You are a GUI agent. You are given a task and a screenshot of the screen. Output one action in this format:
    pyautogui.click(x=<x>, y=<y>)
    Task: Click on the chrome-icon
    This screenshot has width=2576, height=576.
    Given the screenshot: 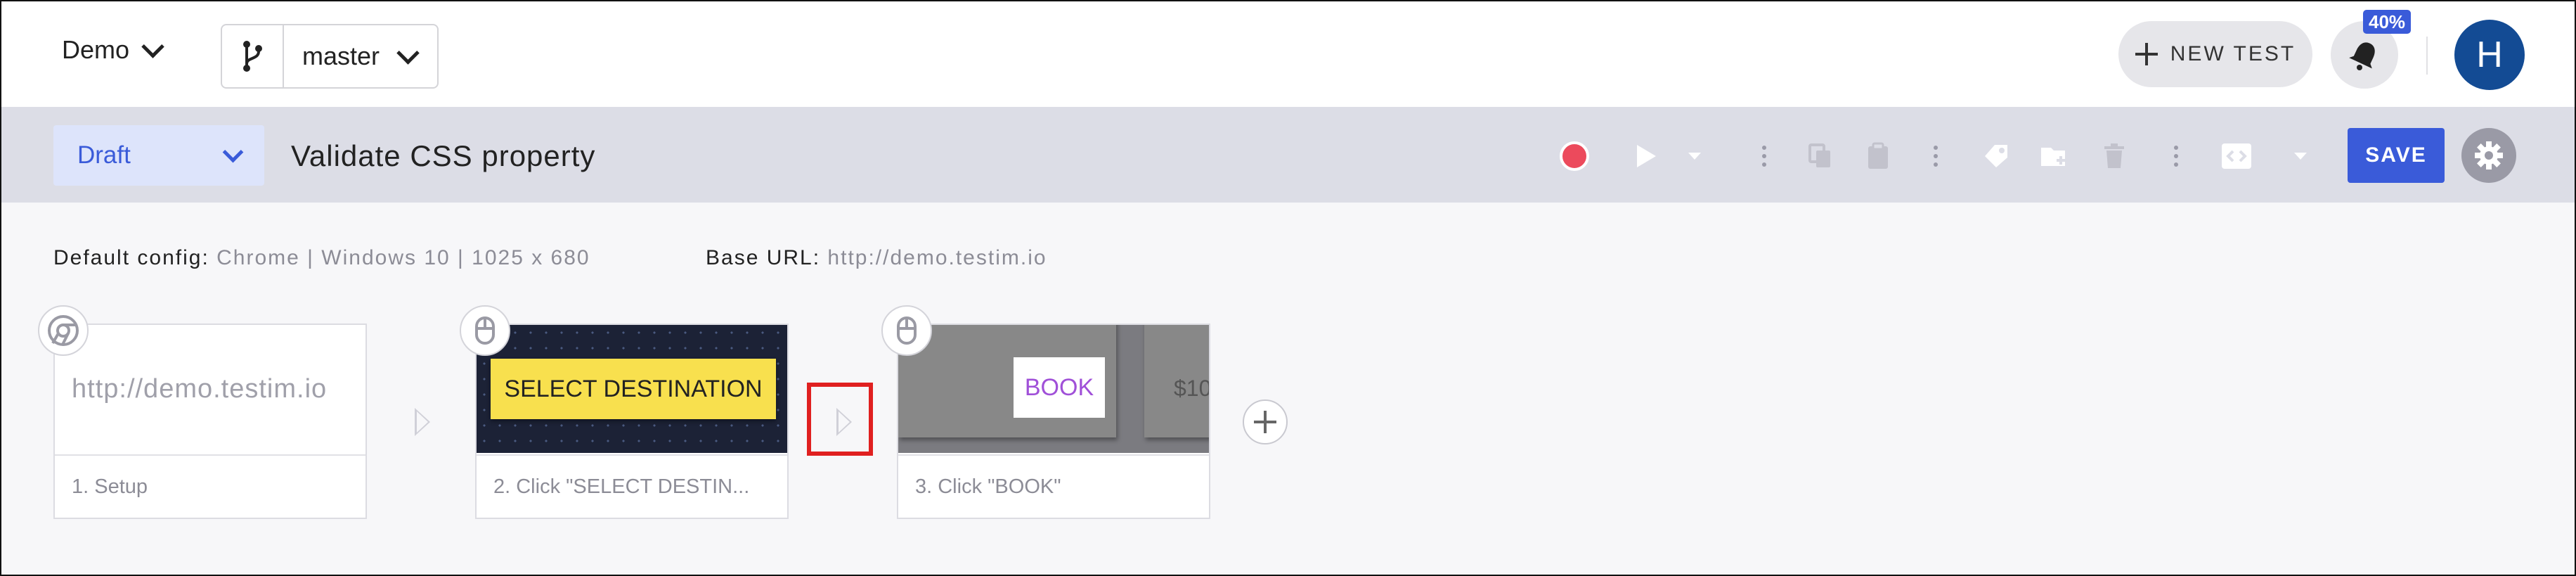 What is the action you would take?
    pyautogui.click(x=63, y=330)
    